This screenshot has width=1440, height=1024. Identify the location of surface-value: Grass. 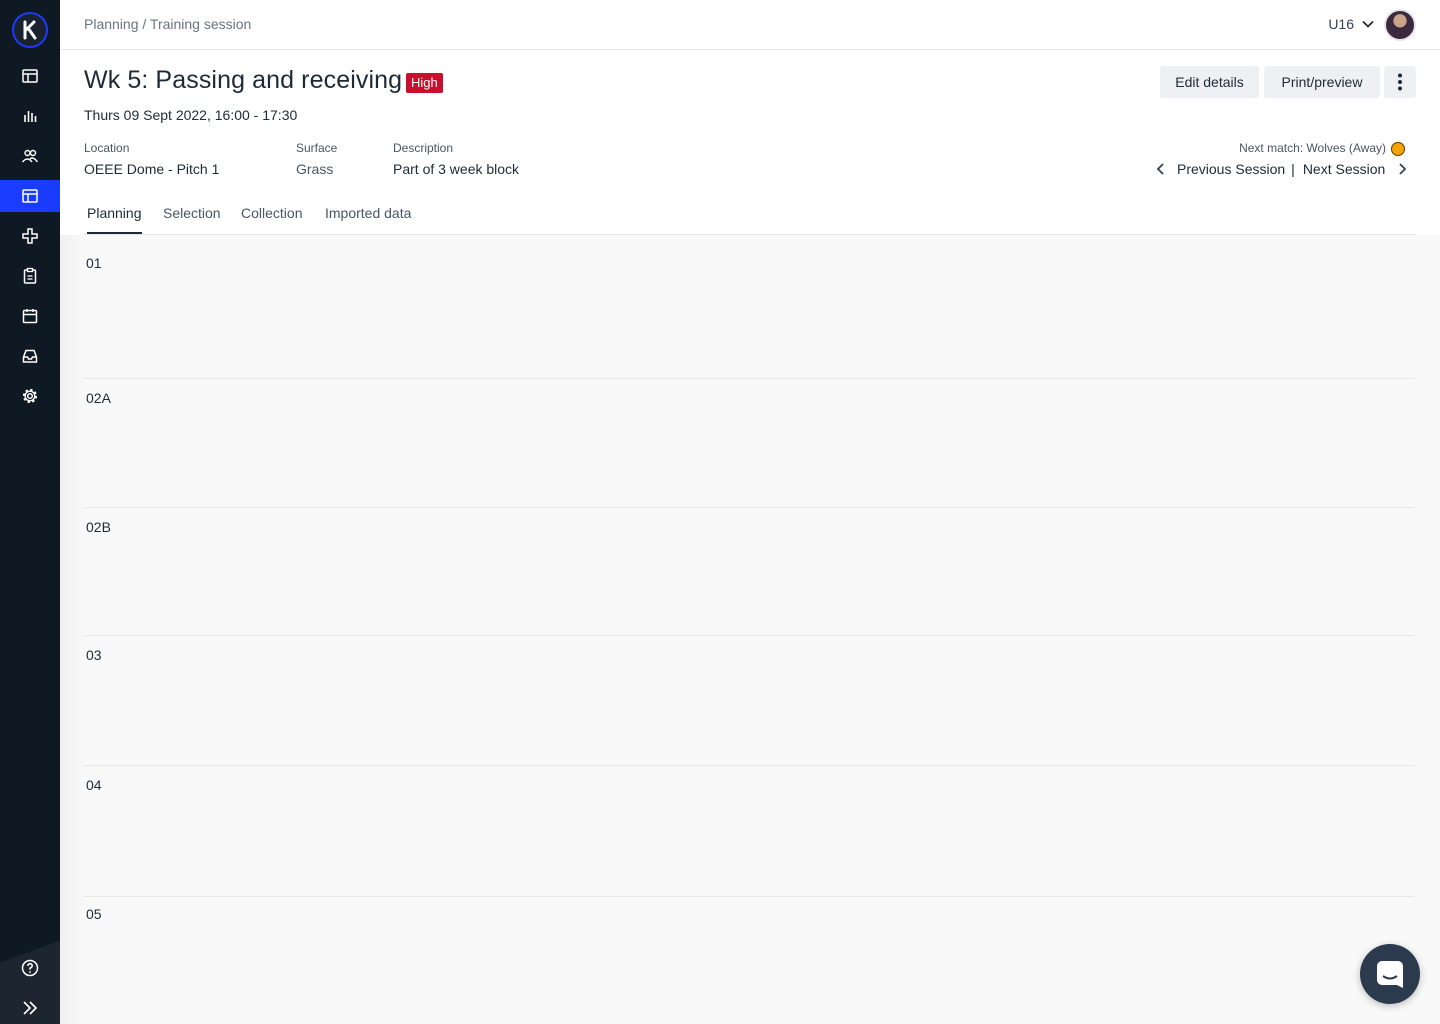
(315, 169).